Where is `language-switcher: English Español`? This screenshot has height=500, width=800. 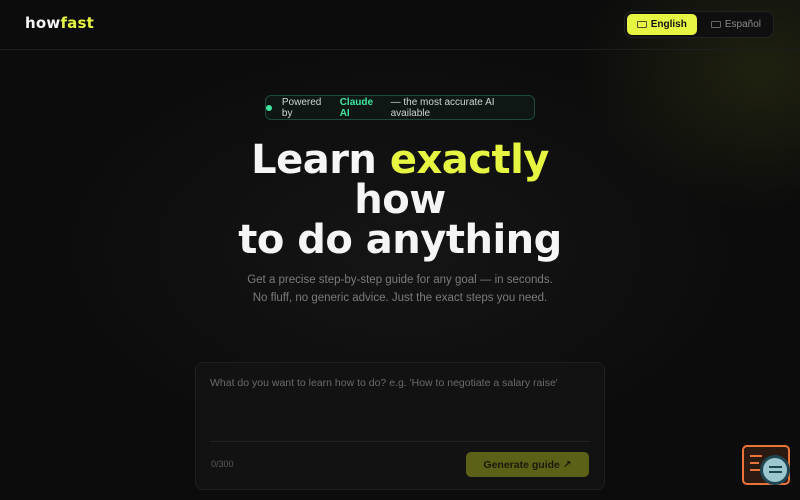 language-switcher: English Español is located at coordinates (698, 24).